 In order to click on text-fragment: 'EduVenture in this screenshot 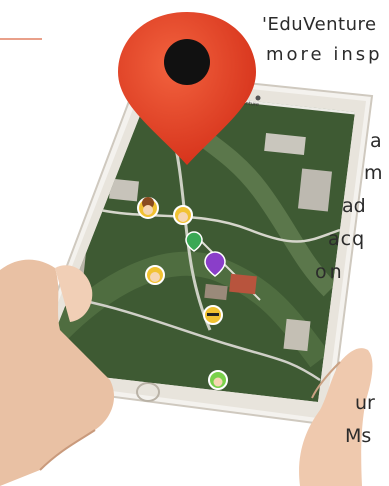, I will do `click(319, 24)`.